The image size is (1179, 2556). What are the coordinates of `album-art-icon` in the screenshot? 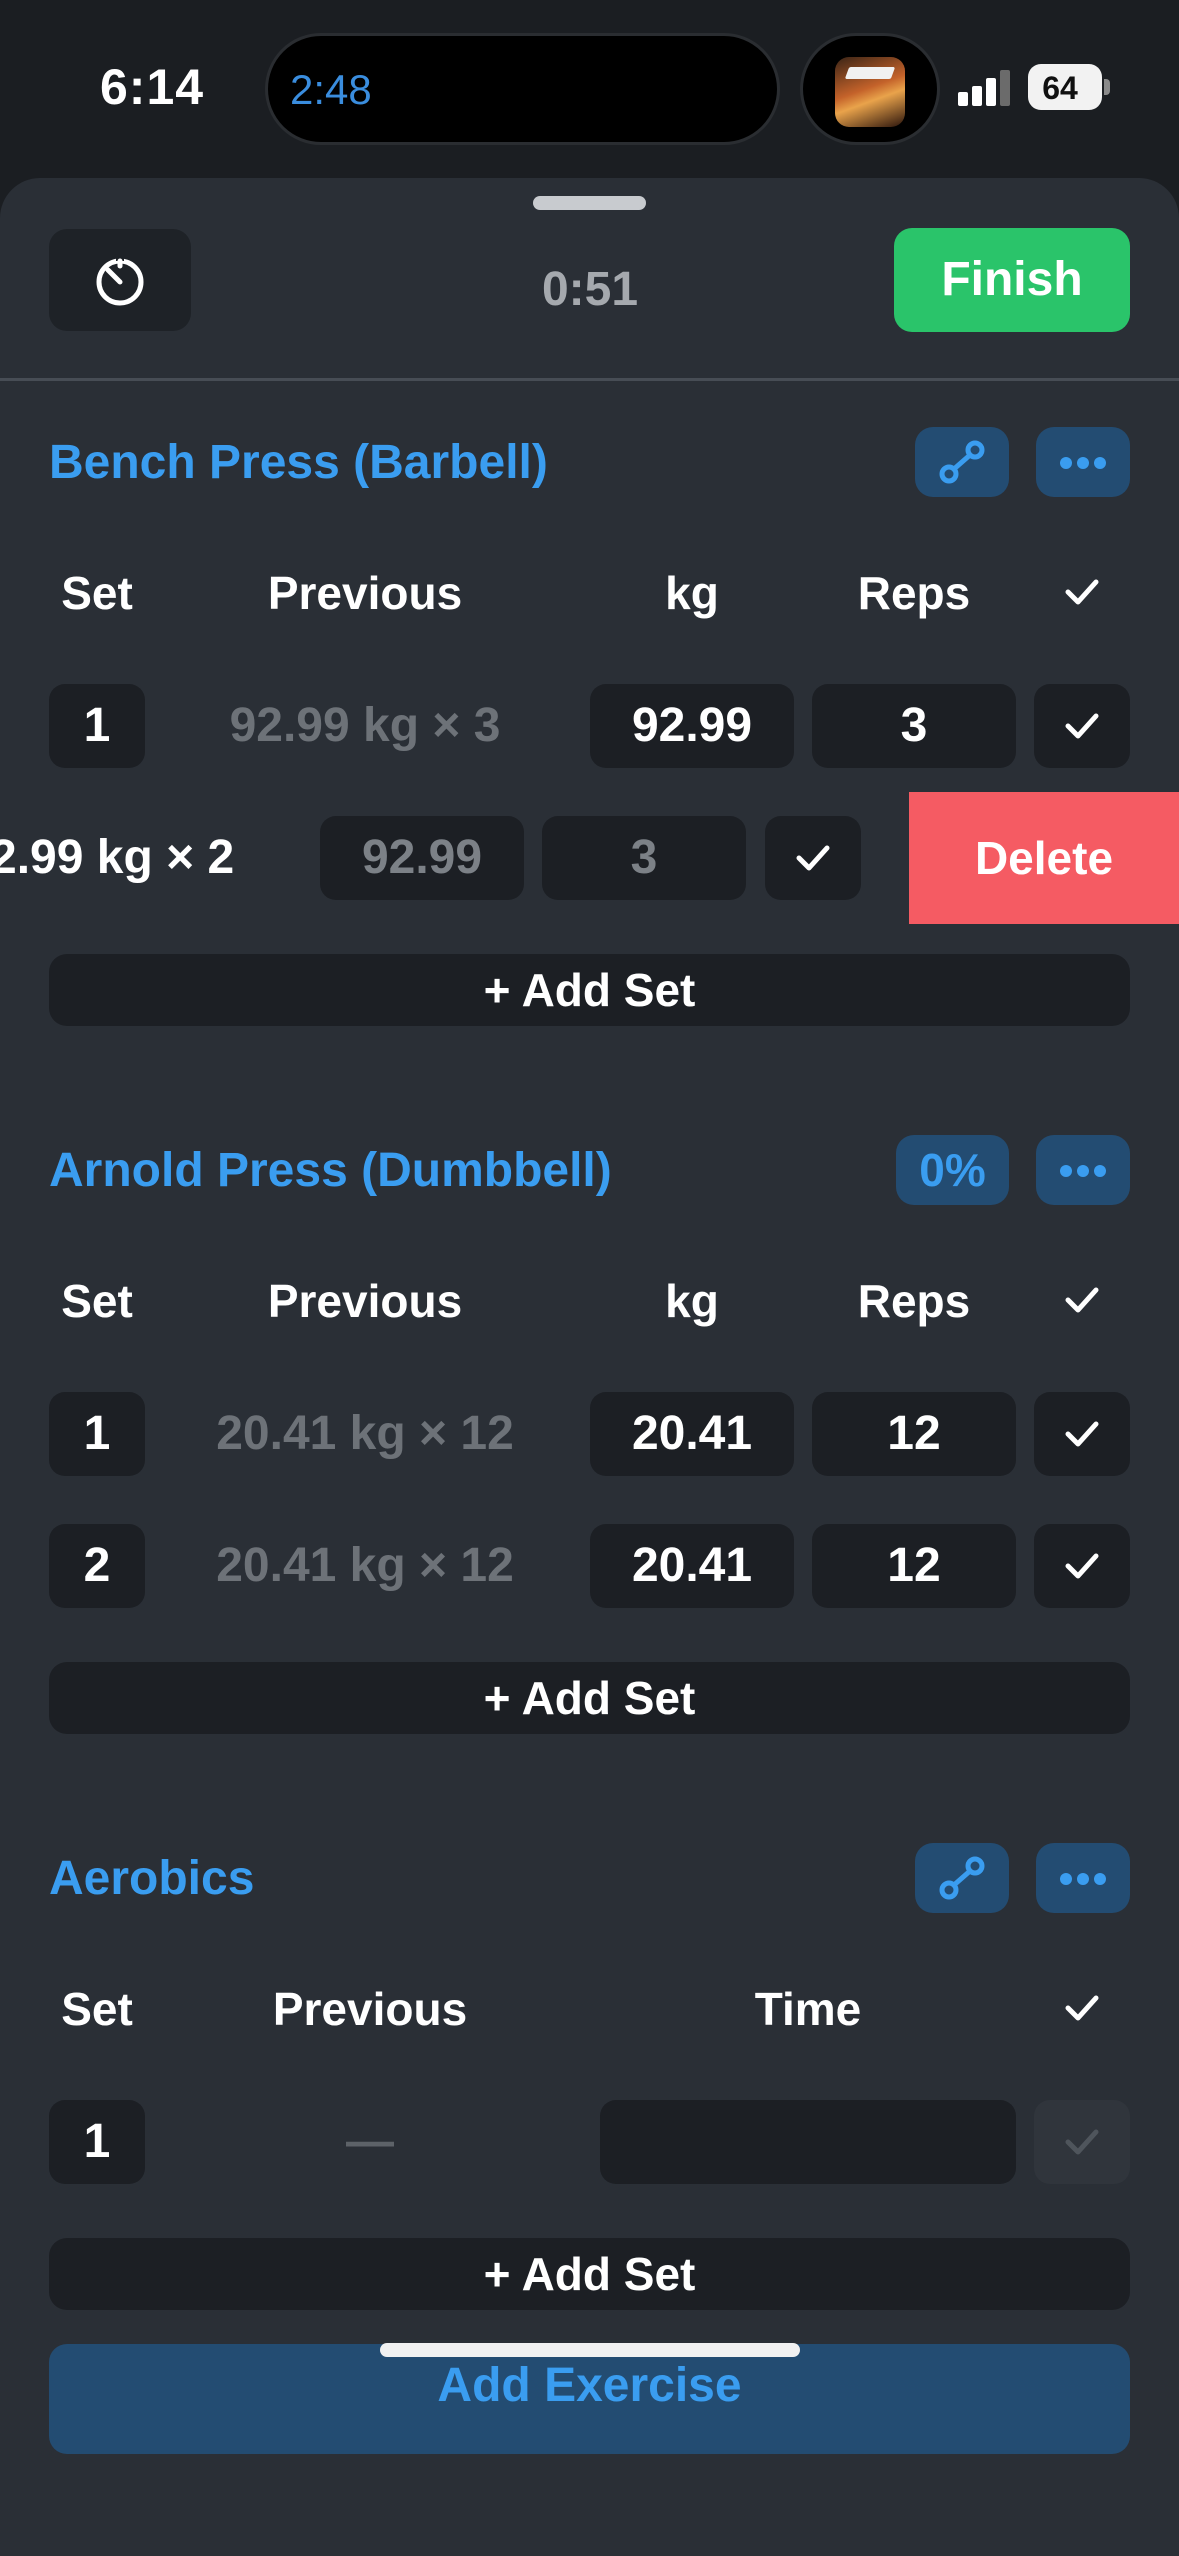 It's located at (870, 92).